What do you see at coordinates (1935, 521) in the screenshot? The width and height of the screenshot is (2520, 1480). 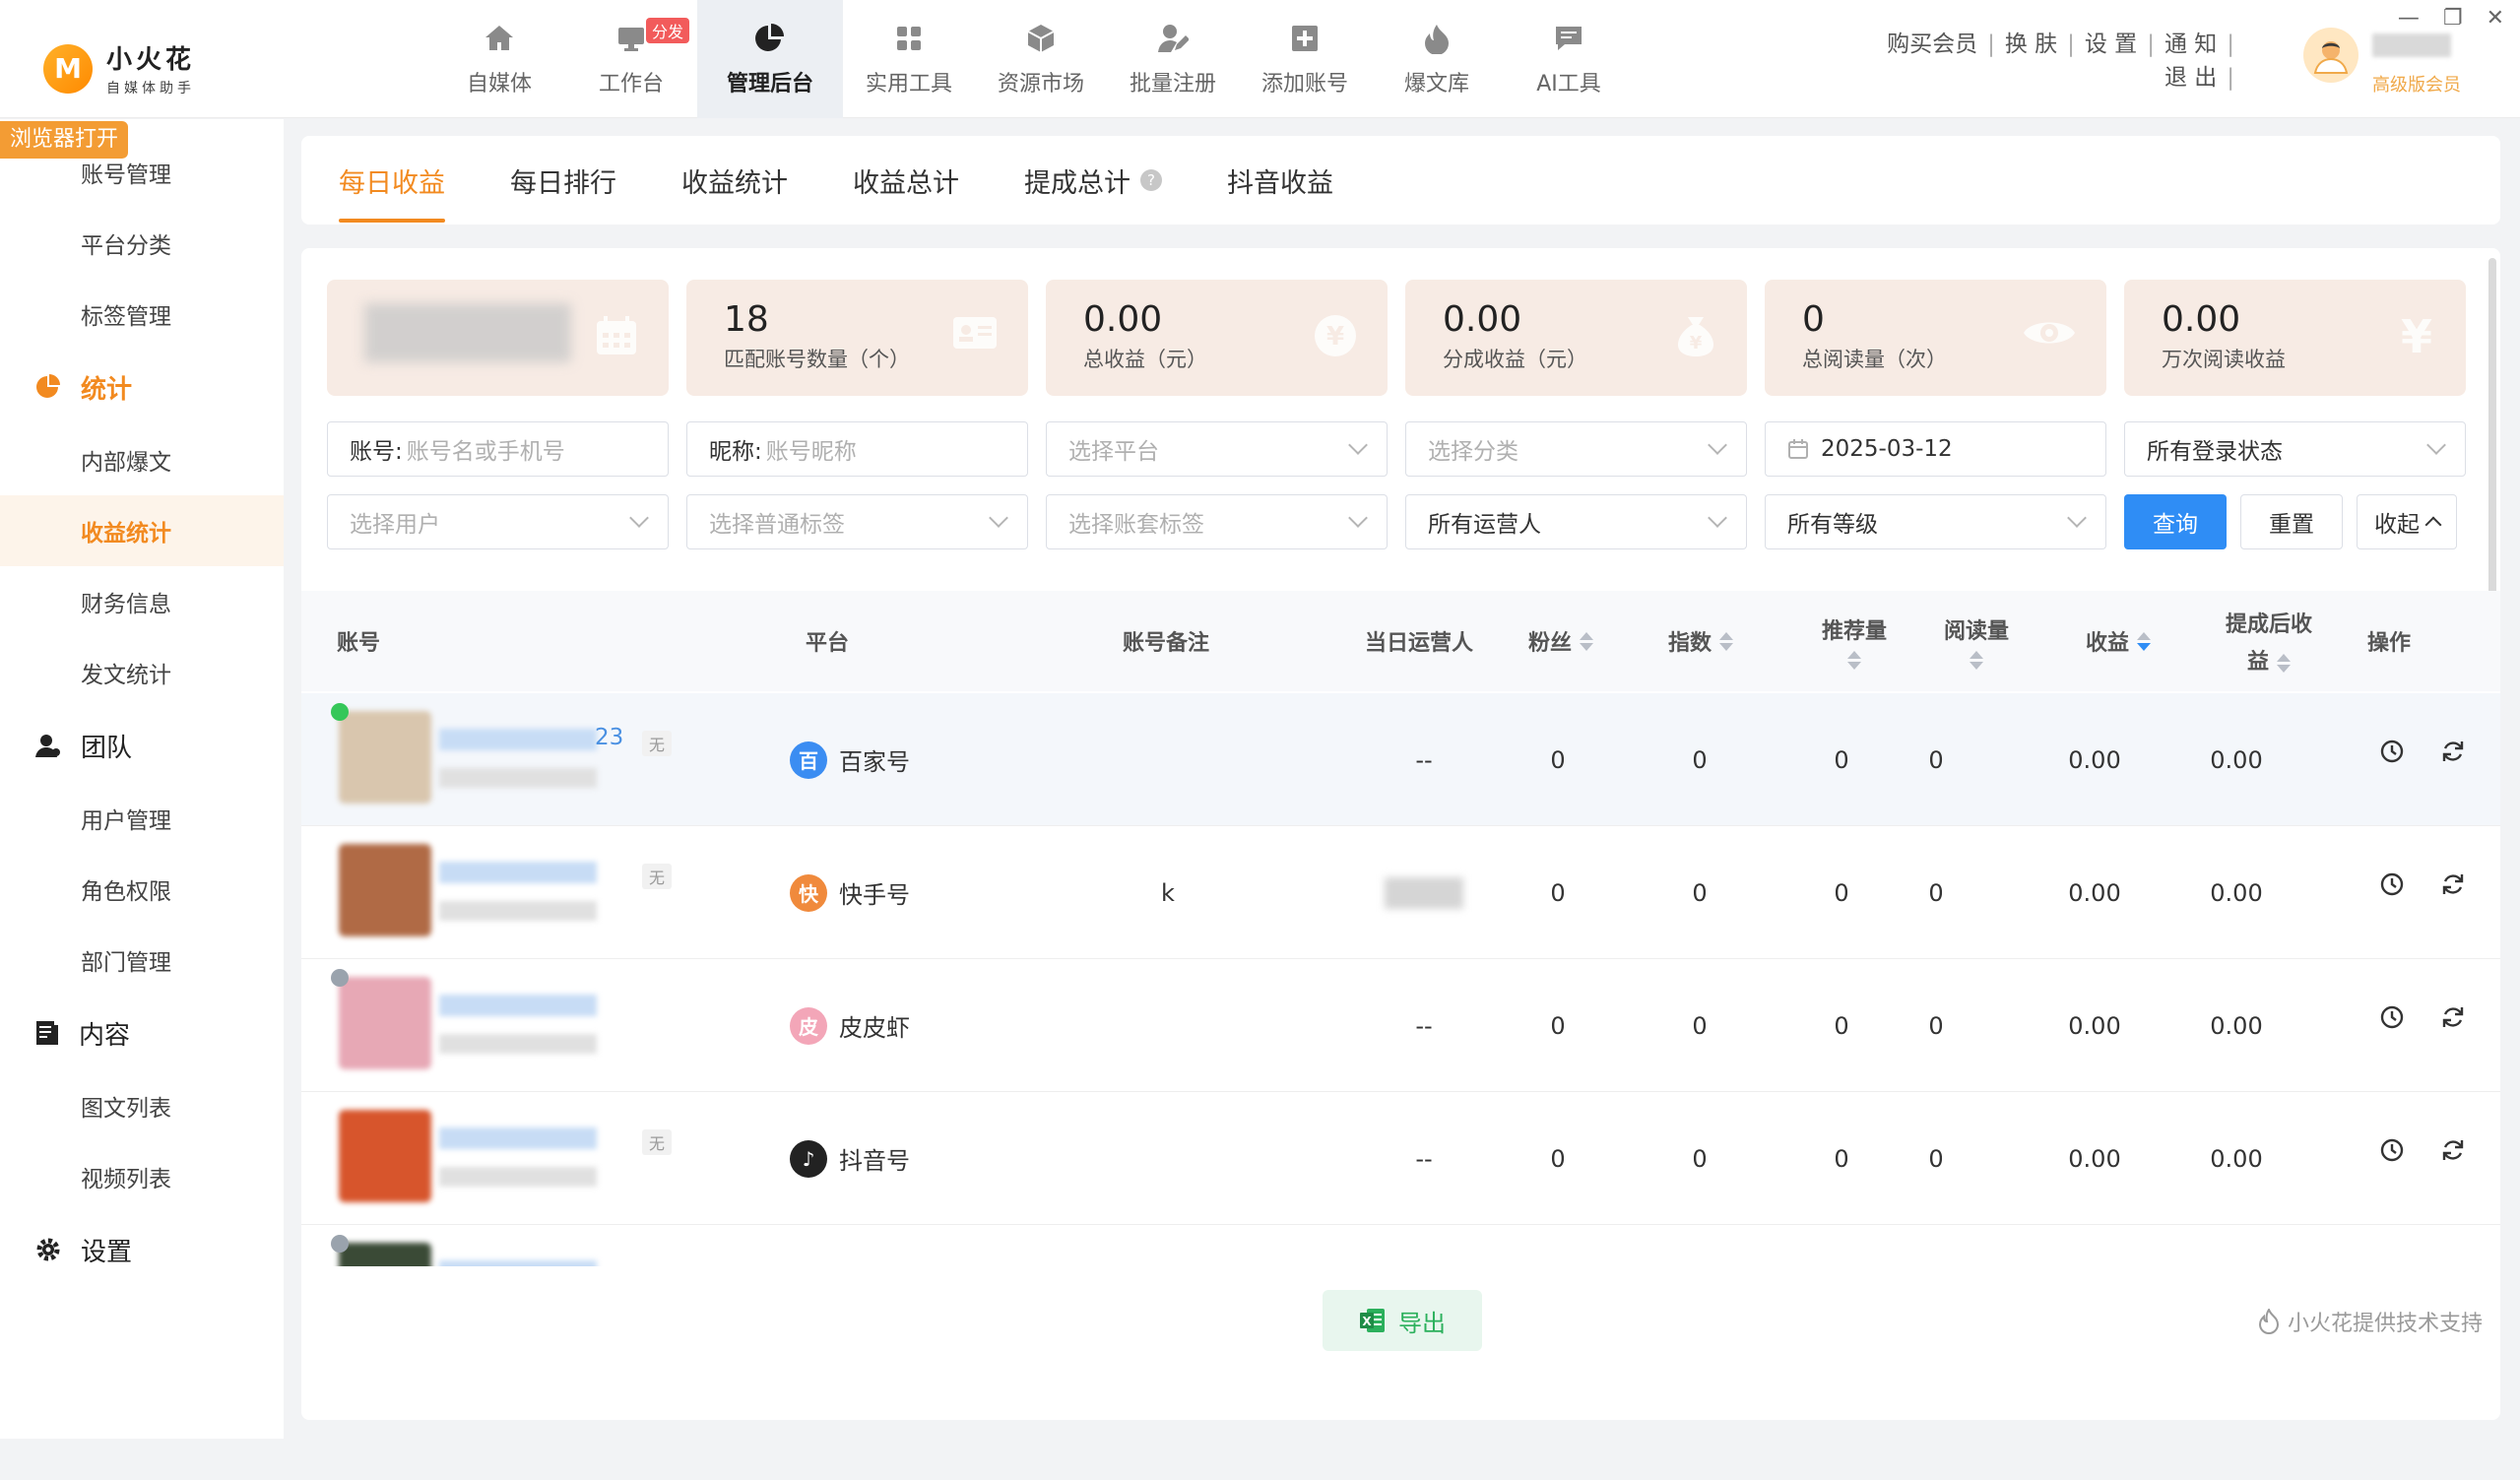 I see `level-select: 所有等级` at bounding box center [1935, 521].